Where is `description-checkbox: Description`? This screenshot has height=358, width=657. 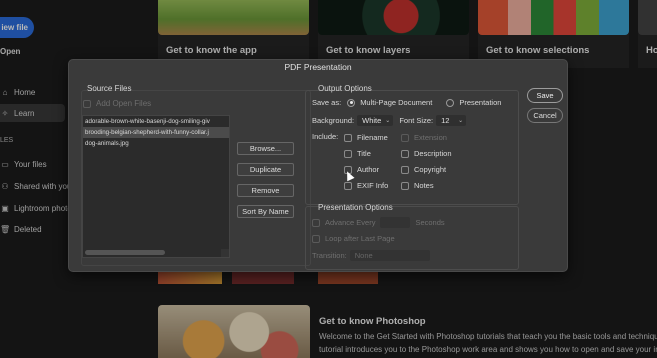
description-checkbox: Description is located at coordinates (426, 153).